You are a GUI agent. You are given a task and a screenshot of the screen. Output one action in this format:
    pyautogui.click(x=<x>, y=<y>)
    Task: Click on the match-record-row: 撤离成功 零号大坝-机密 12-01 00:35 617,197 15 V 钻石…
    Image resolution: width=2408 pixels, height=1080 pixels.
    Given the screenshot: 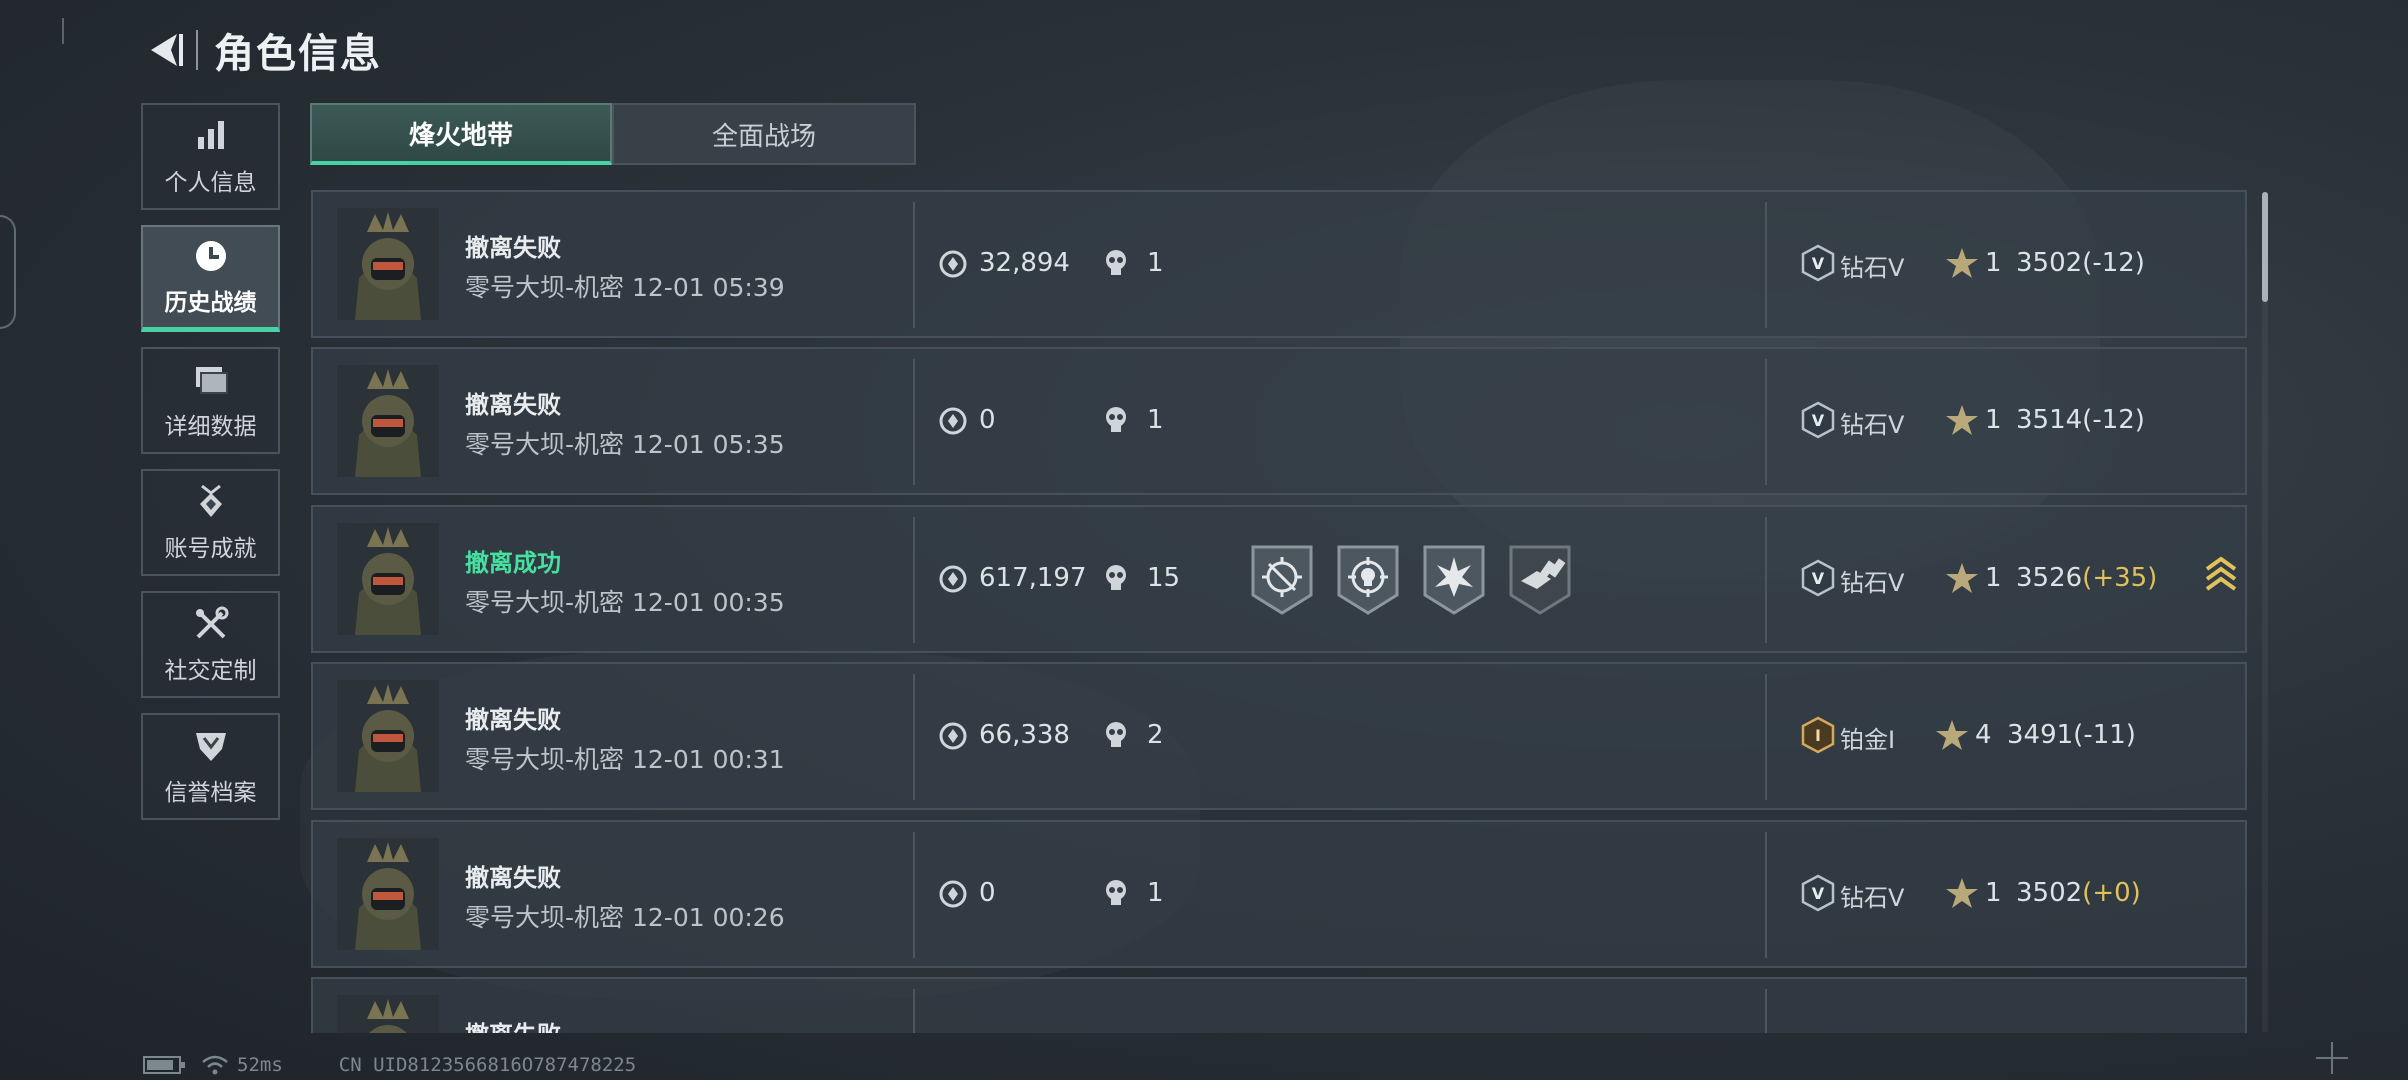 What is the action you would take?
    pyautogui.click(x=1279, y=579)
    